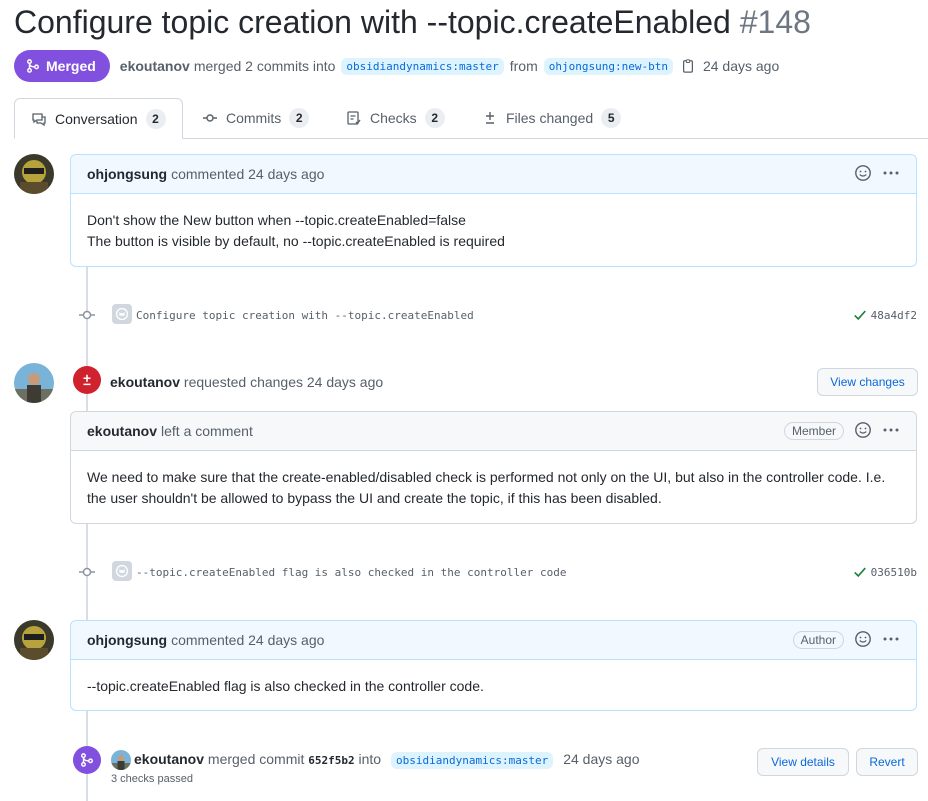 The image size is (928, 801). Describe the element at coordinates (264, 66) in the screenshot. I see `merge-action-text: merged 2 commits into` at that location.